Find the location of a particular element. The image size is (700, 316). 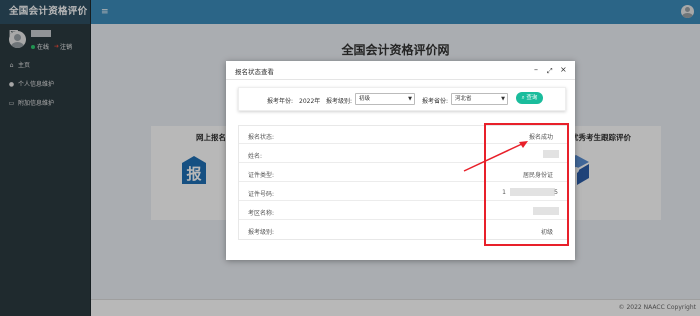

level-select: 初级 ▼ is located at coordinates (385, 99).